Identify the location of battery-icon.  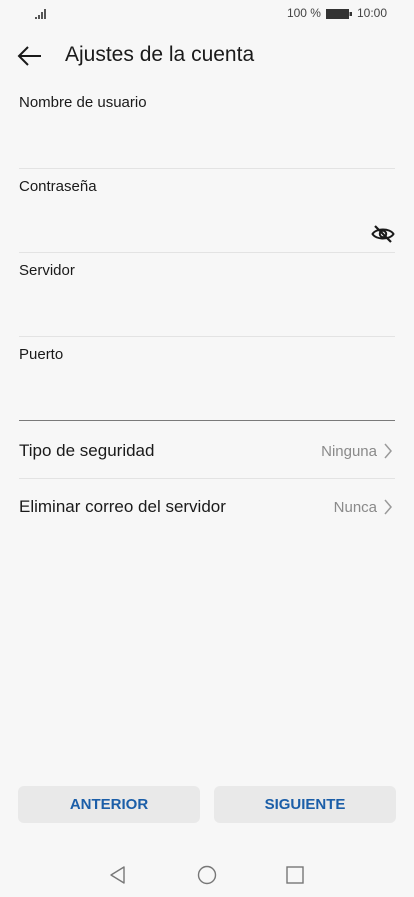
(338, 13).